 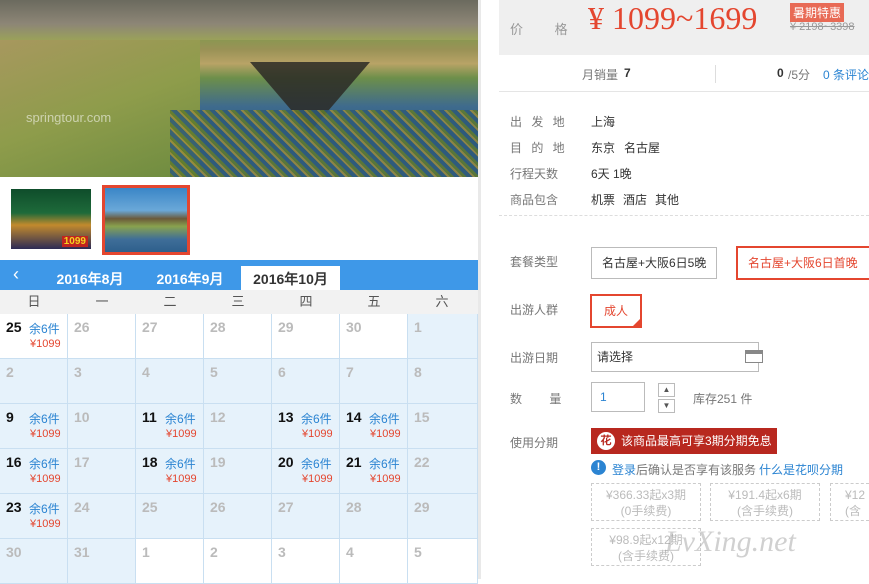 I want to click on weekday: 五, so click(x=374, y=301).